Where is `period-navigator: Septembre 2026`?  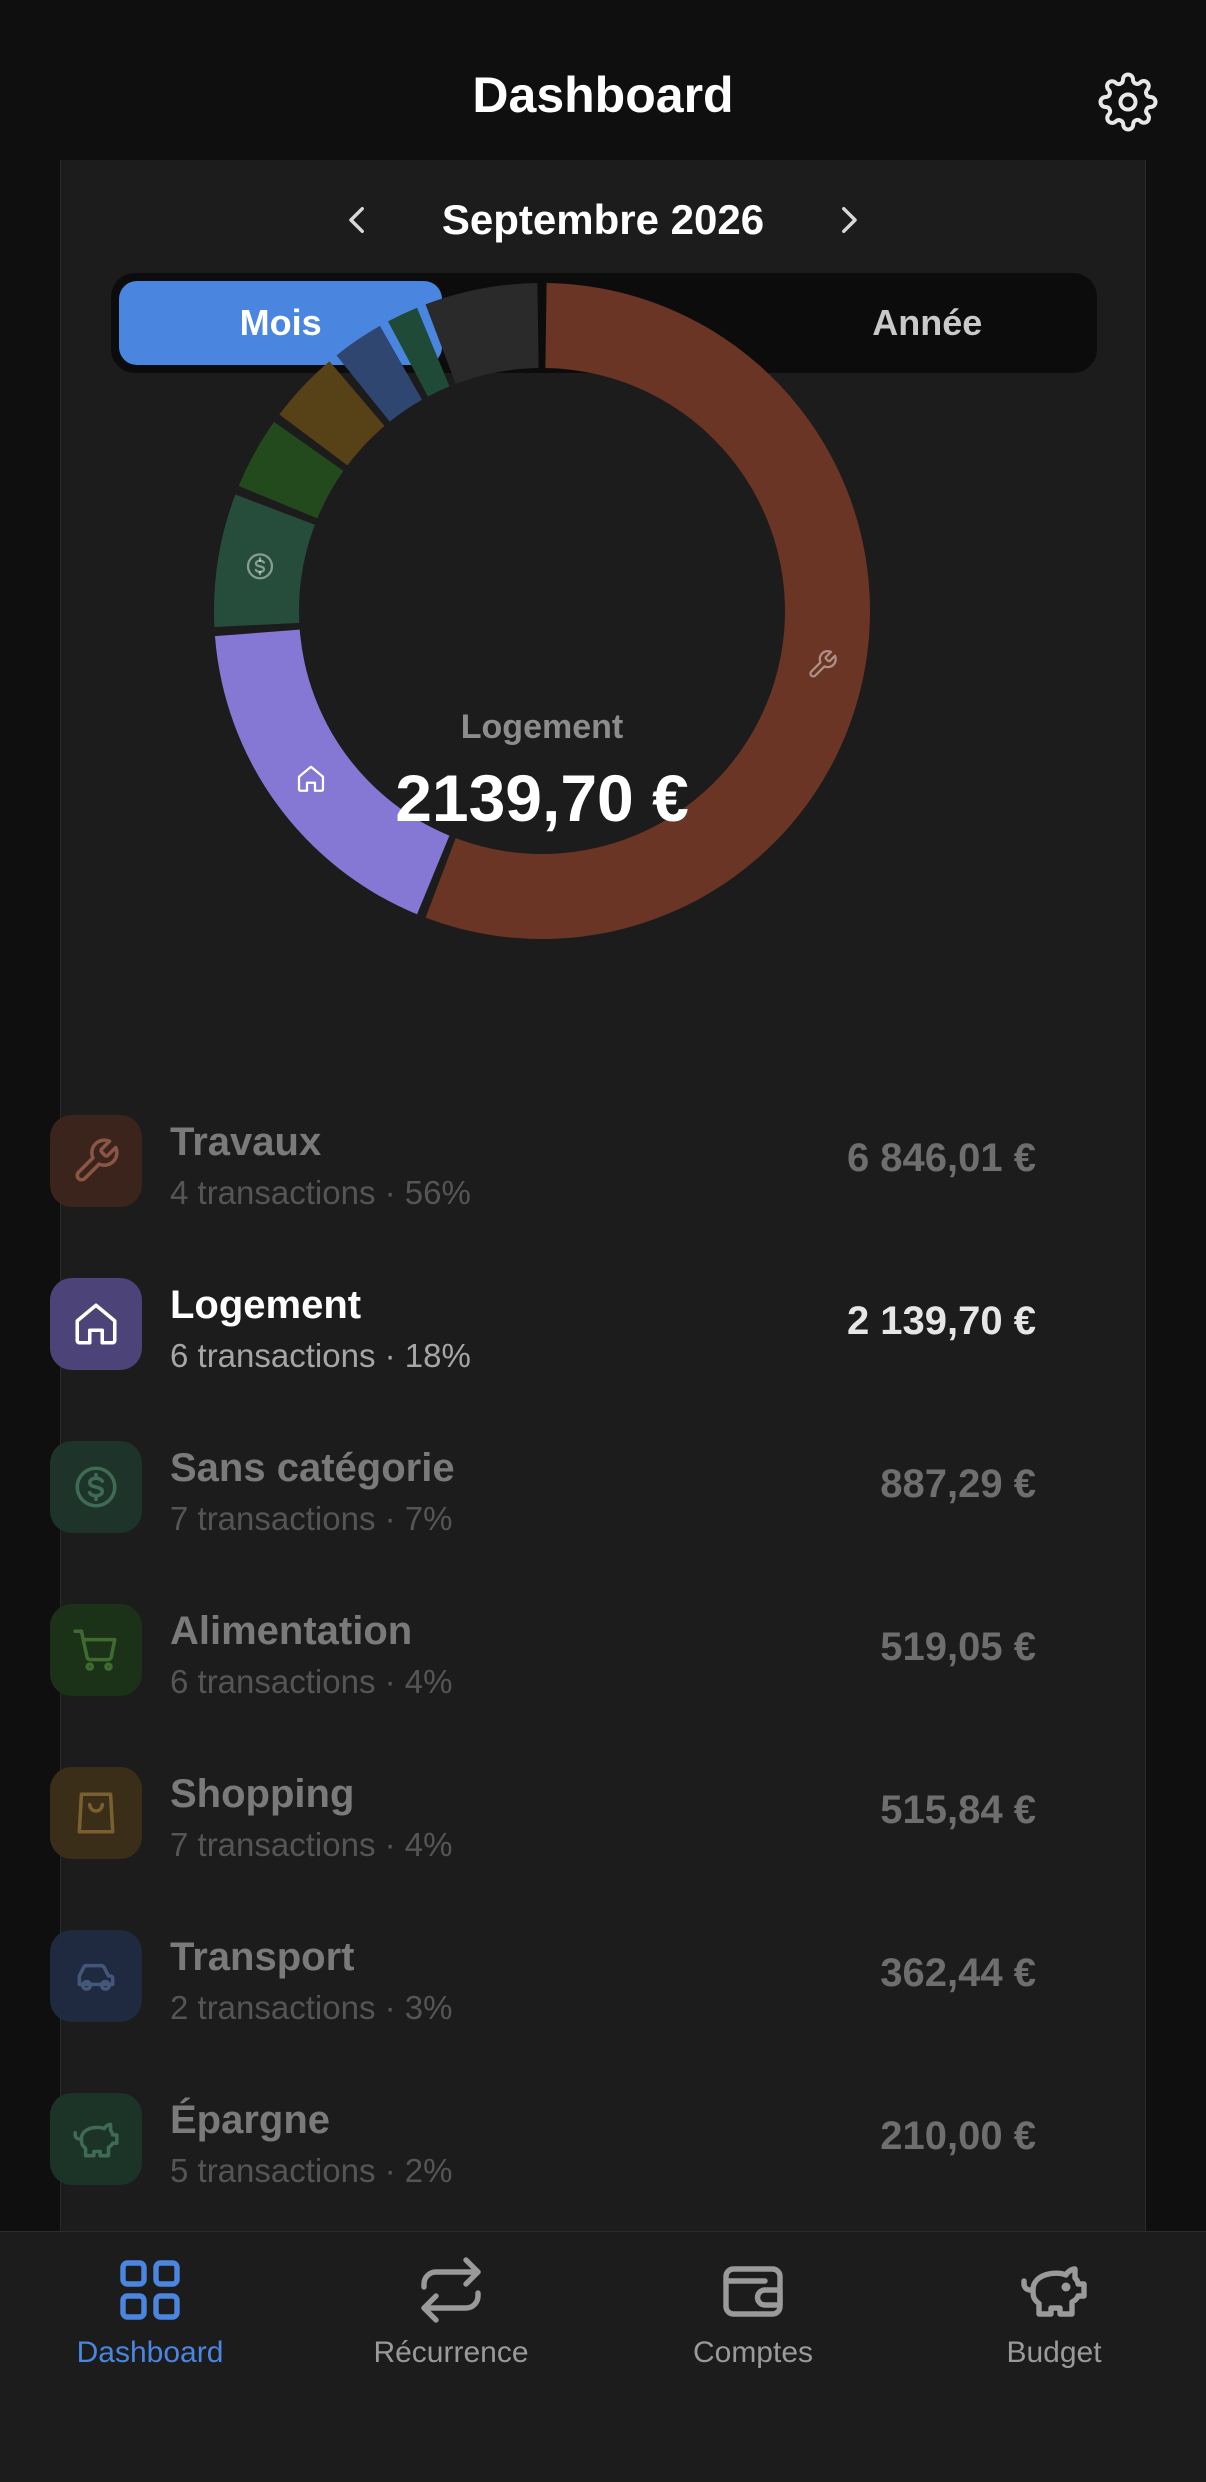 period-navigator: Septembre 2026 is located at coordinates (603, 220).